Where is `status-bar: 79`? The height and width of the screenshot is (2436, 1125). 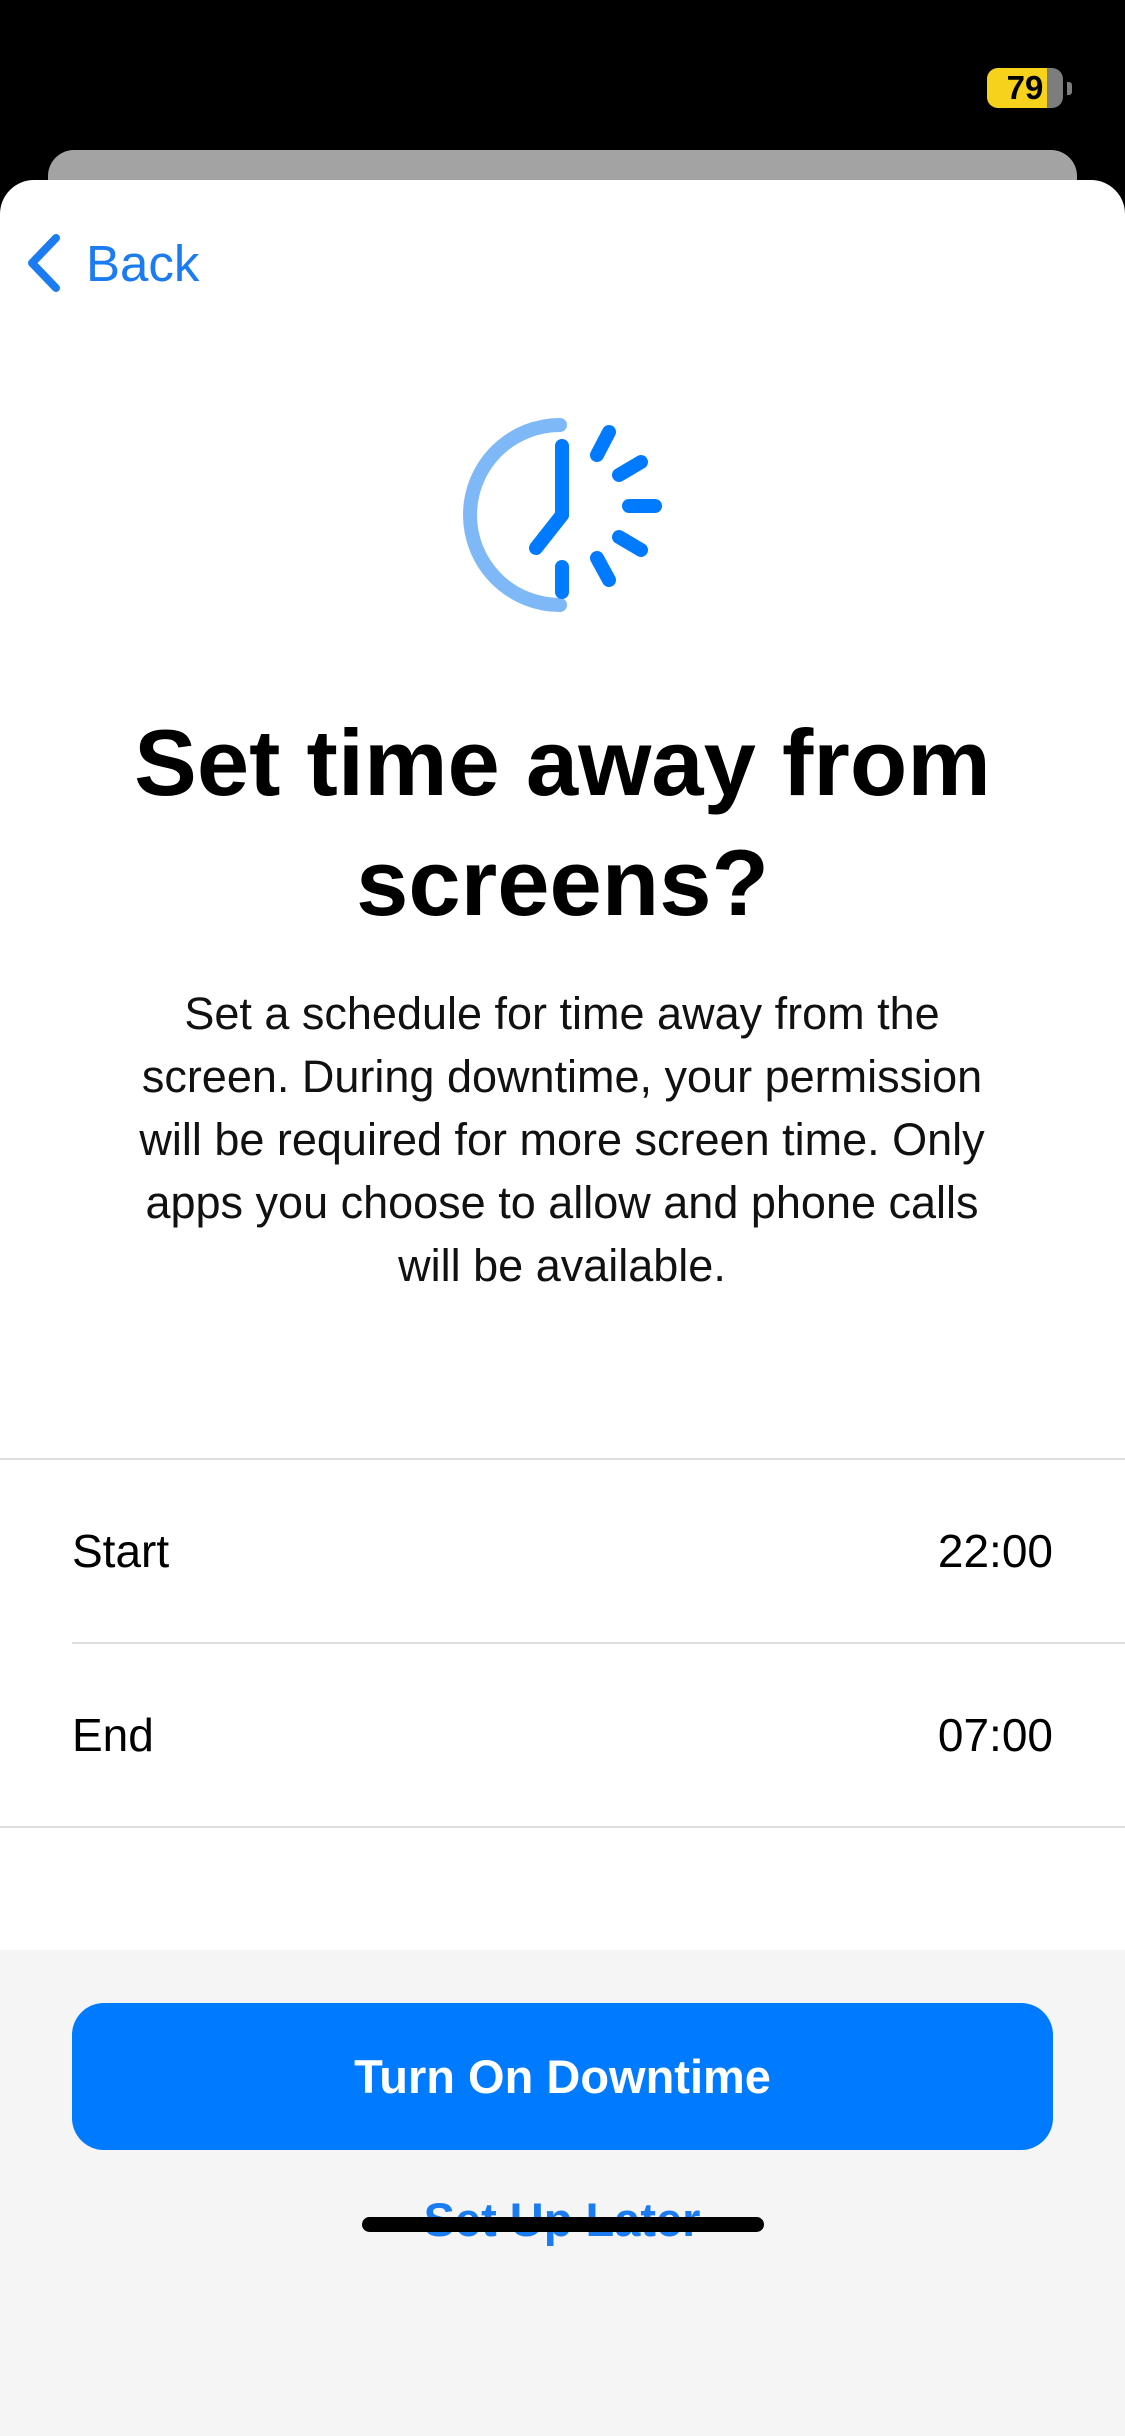
status-bar: 79 is located at coordinates (562, 75).